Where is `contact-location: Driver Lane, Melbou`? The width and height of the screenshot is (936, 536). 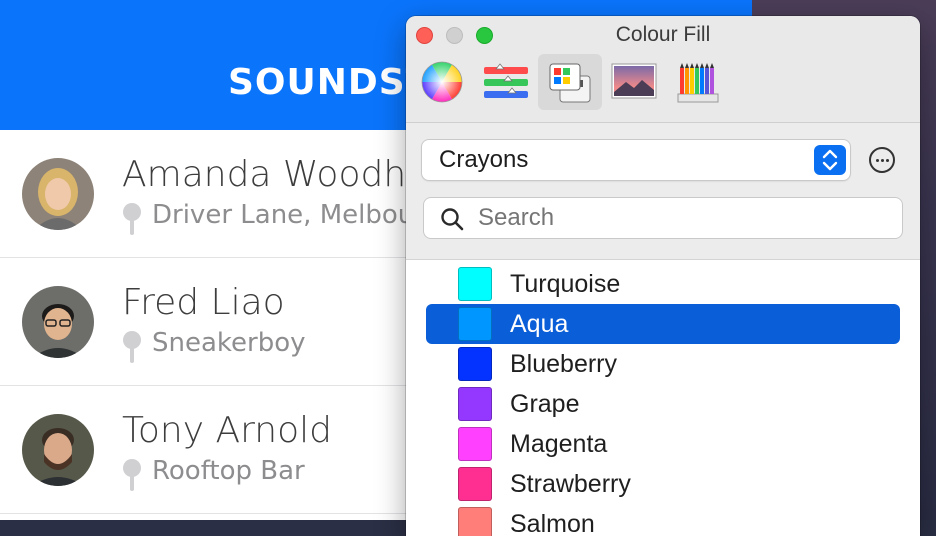 contact-location: Driver Lane, Melbou is located at coordinates (283, 215).